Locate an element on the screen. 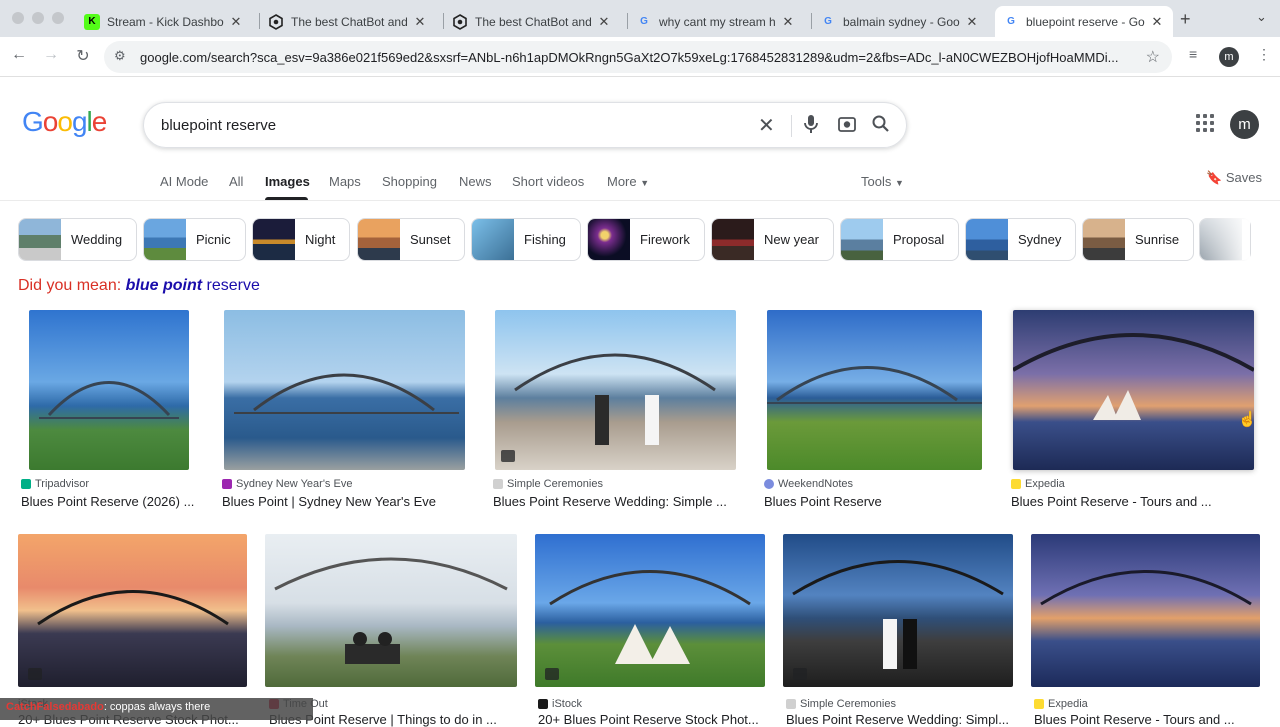  tab-title: The best ChatBot and W is located at coordinates (533, 21).